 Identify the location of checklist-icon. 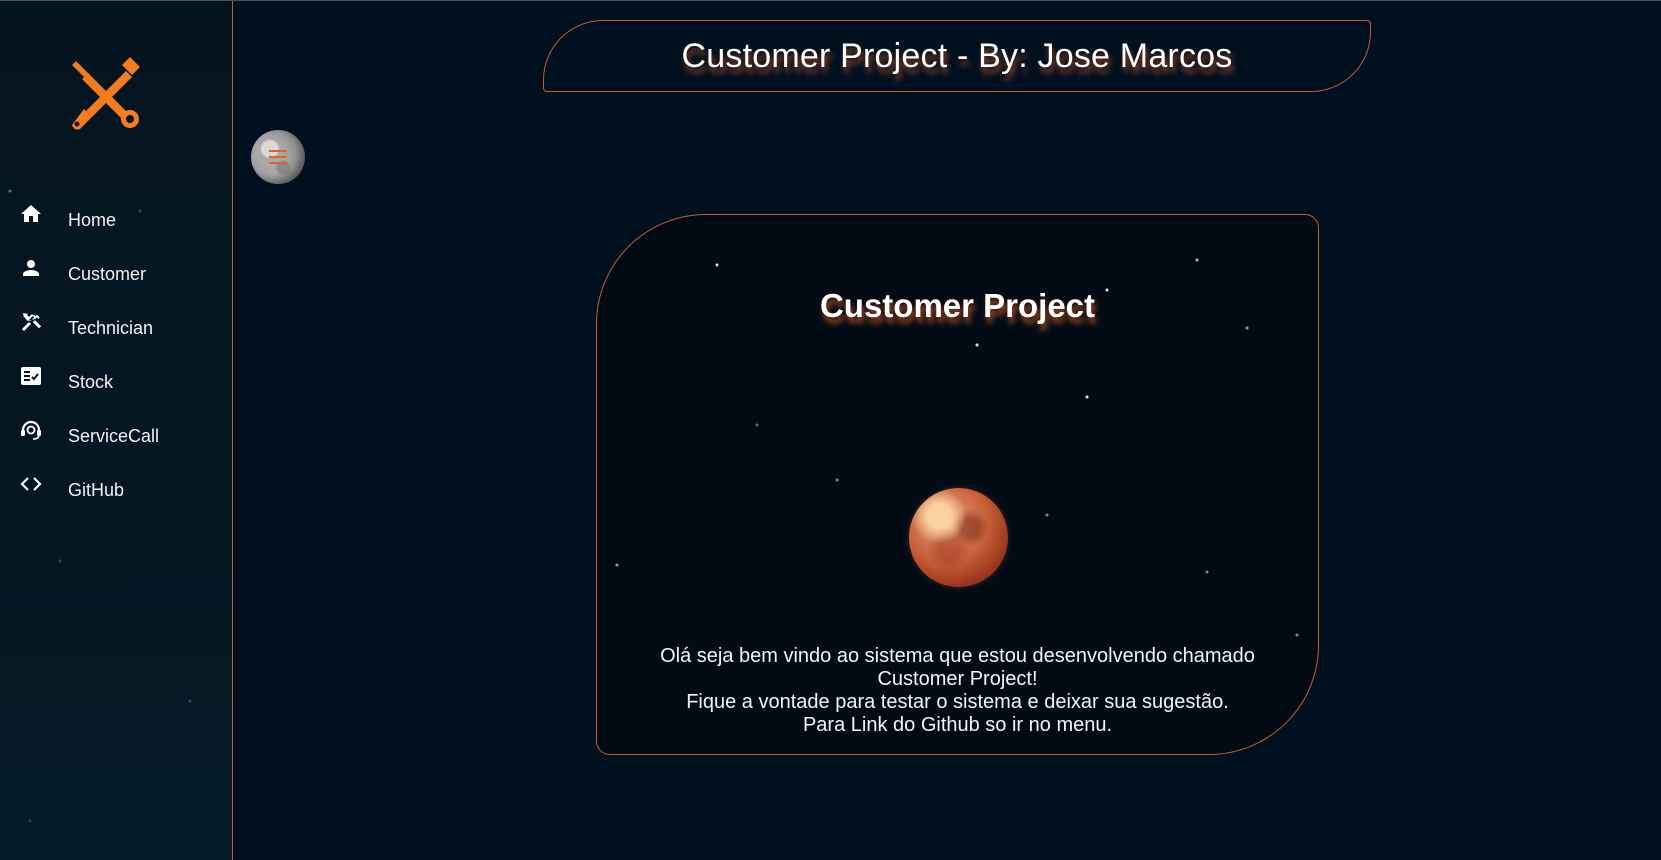
(31, 376).